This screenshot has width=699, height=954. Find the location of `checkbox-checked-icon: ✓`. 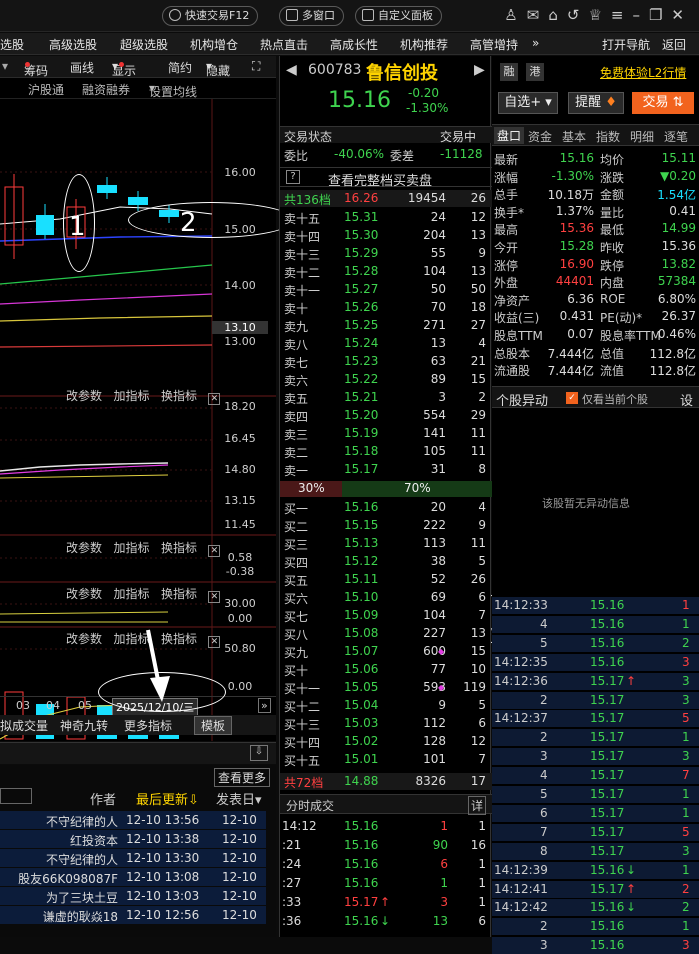

checkbox-checked-icon: ✓ is located at coordinates (572, 398).